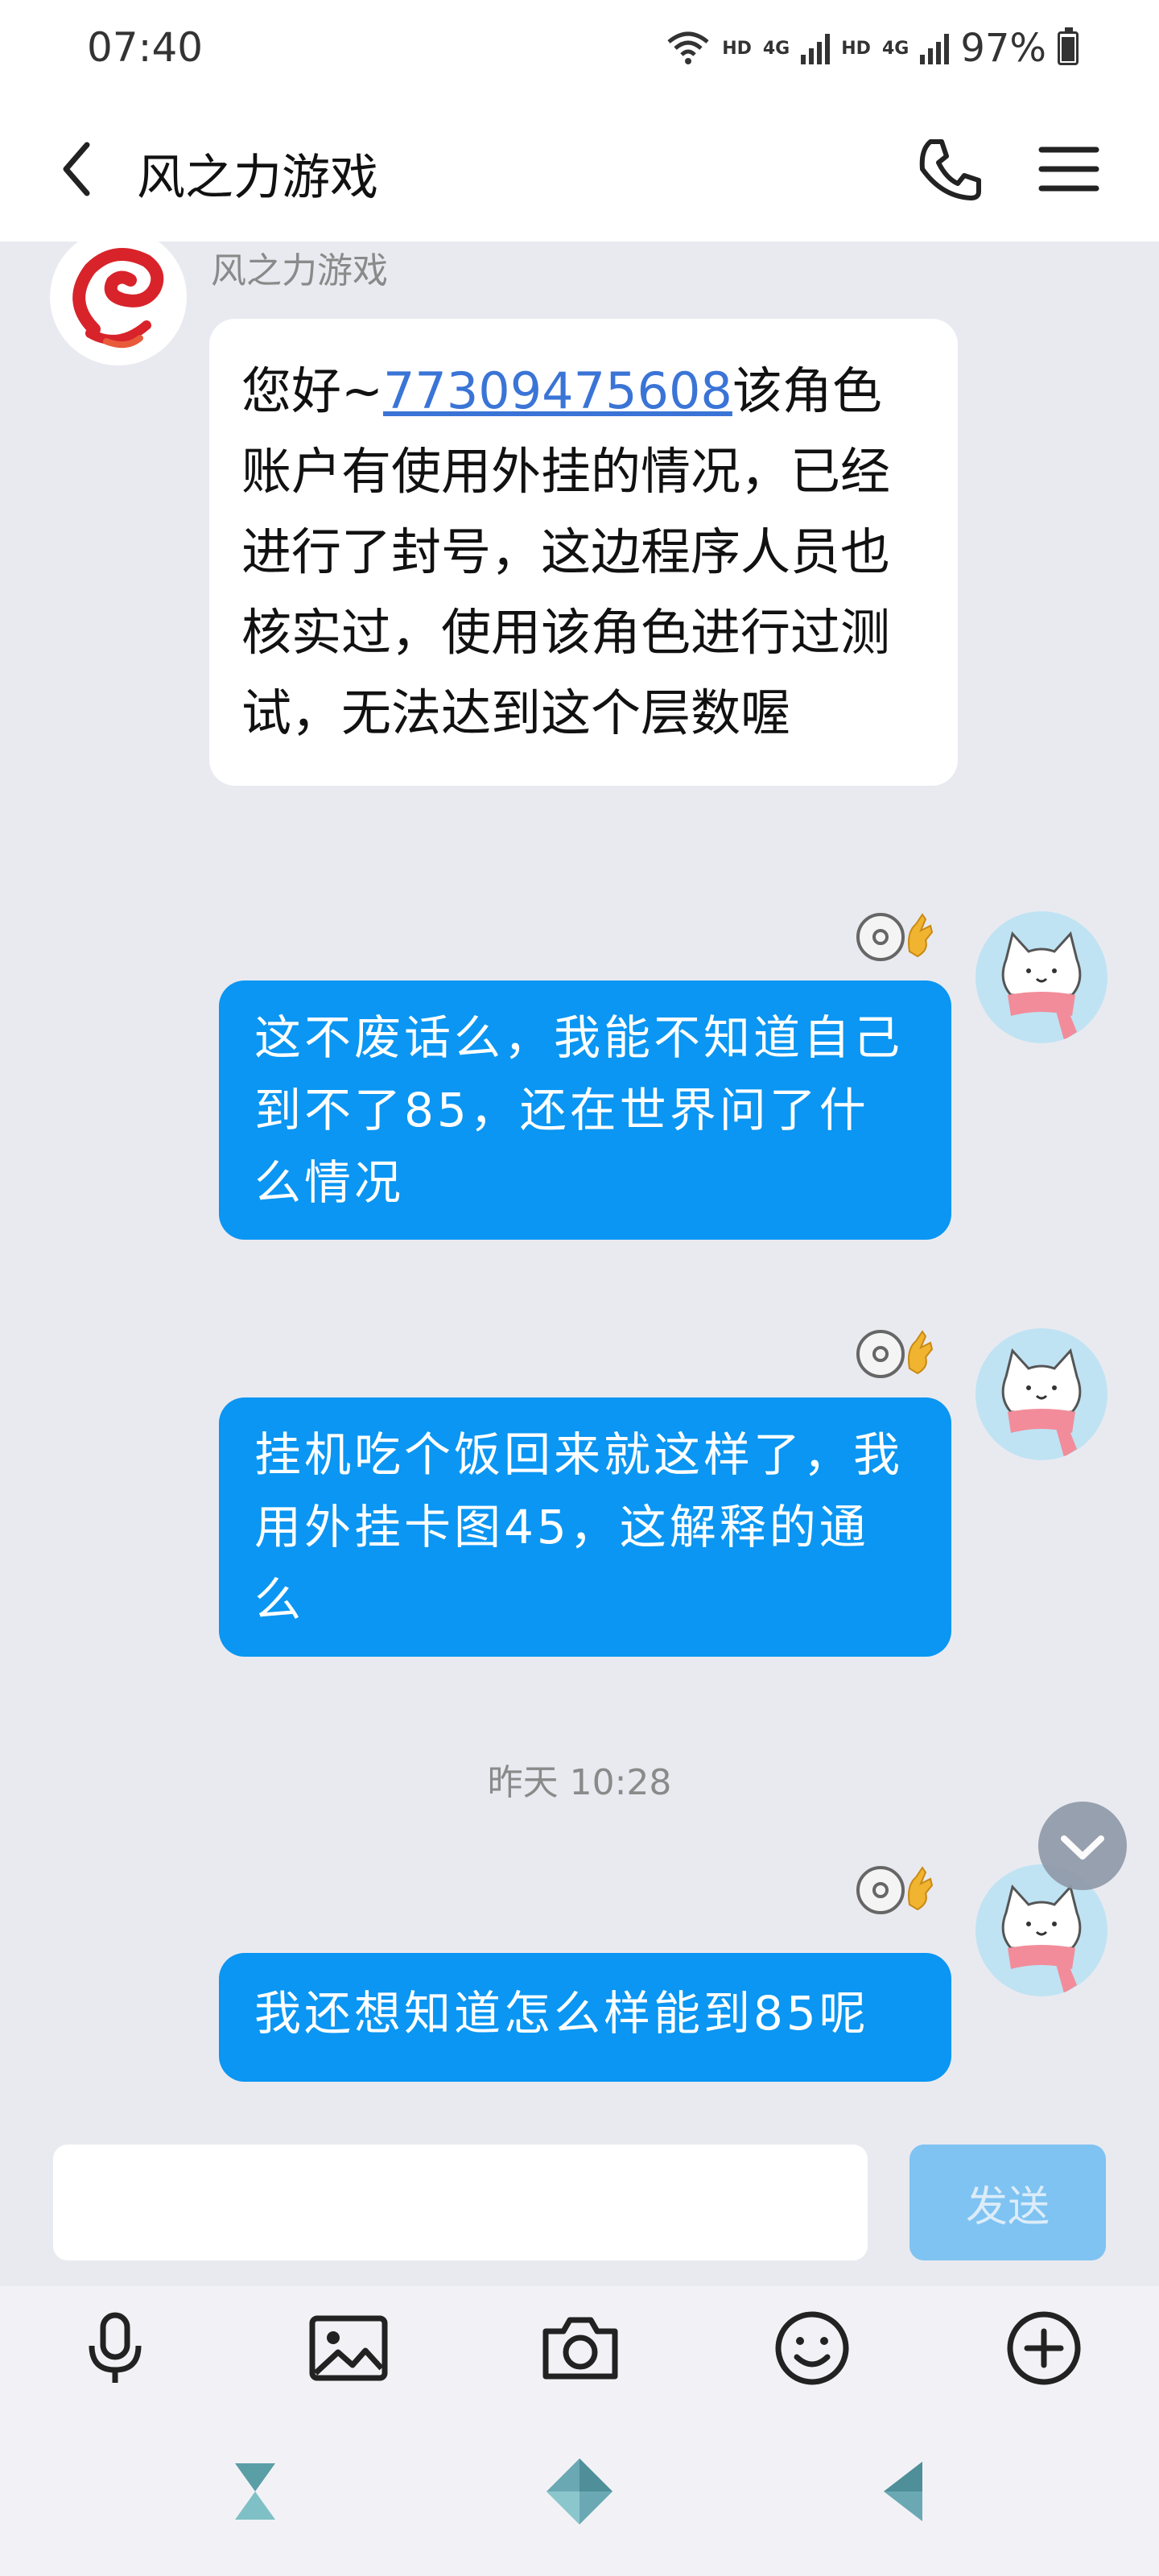  What do you see at coordinates (312, 390) in the screenshot?
I see `message-text: 您好~` at bounding box center [312, 390].